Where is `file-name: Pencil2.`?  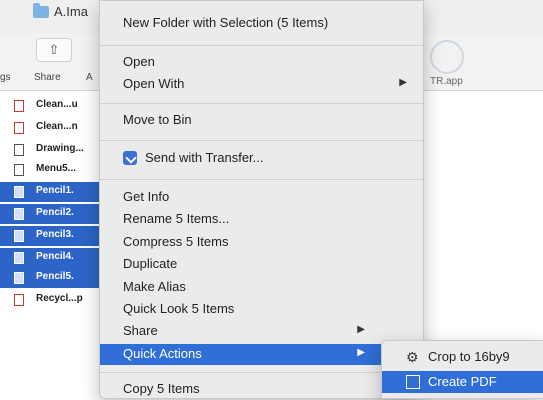 file-name: Pencil2. is located at coordinates (55, 212).